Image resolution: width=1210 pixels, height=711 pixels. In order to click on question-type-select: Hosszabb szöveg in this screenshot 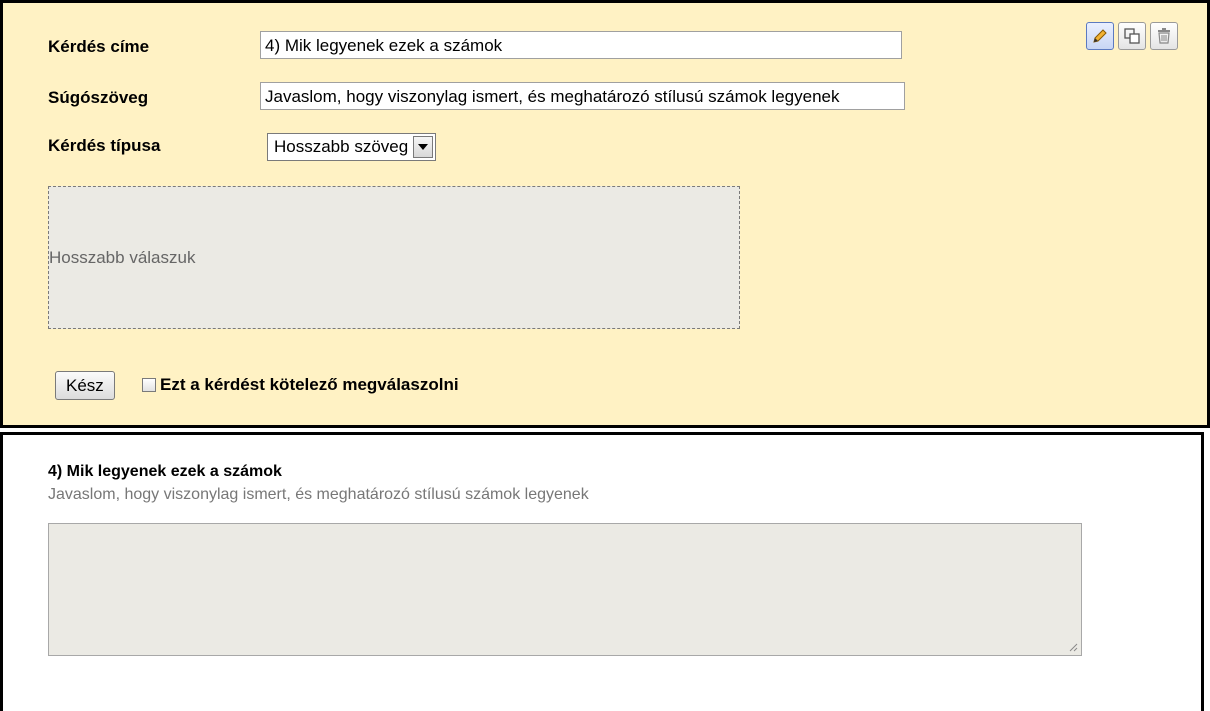, I will do `click(352, 147)`.